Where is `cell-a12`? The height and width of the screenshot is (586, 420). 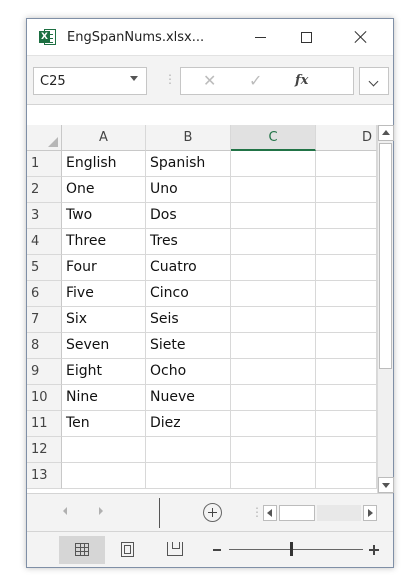 cell-a12 is located at coordinates (104, 450).